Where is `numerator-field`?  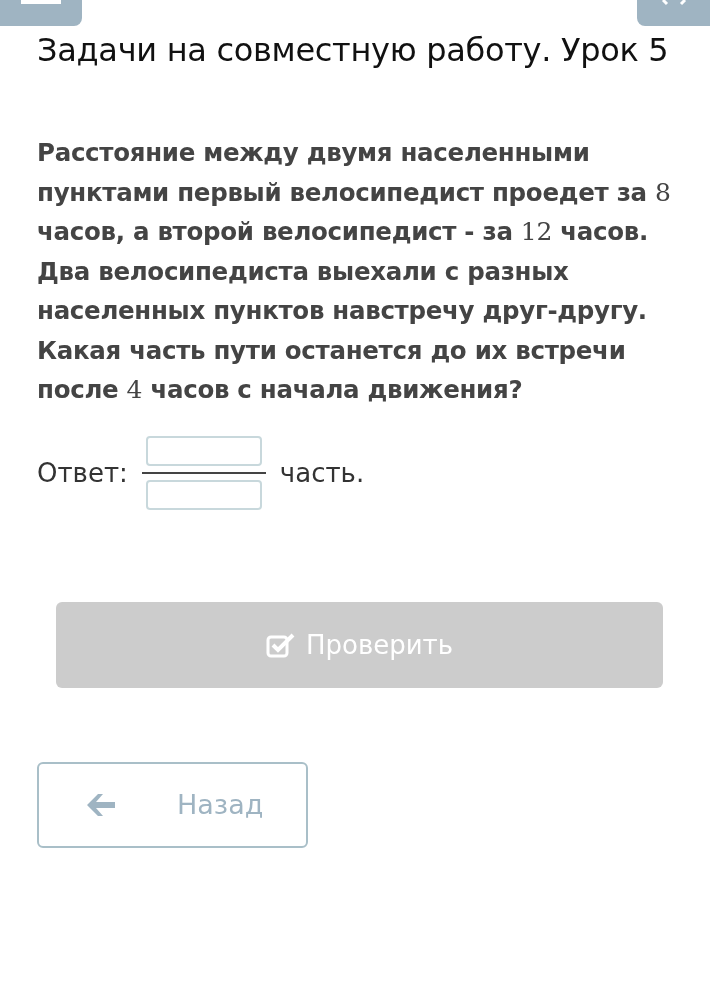 numerator-field is located at coordinates (203, 450).